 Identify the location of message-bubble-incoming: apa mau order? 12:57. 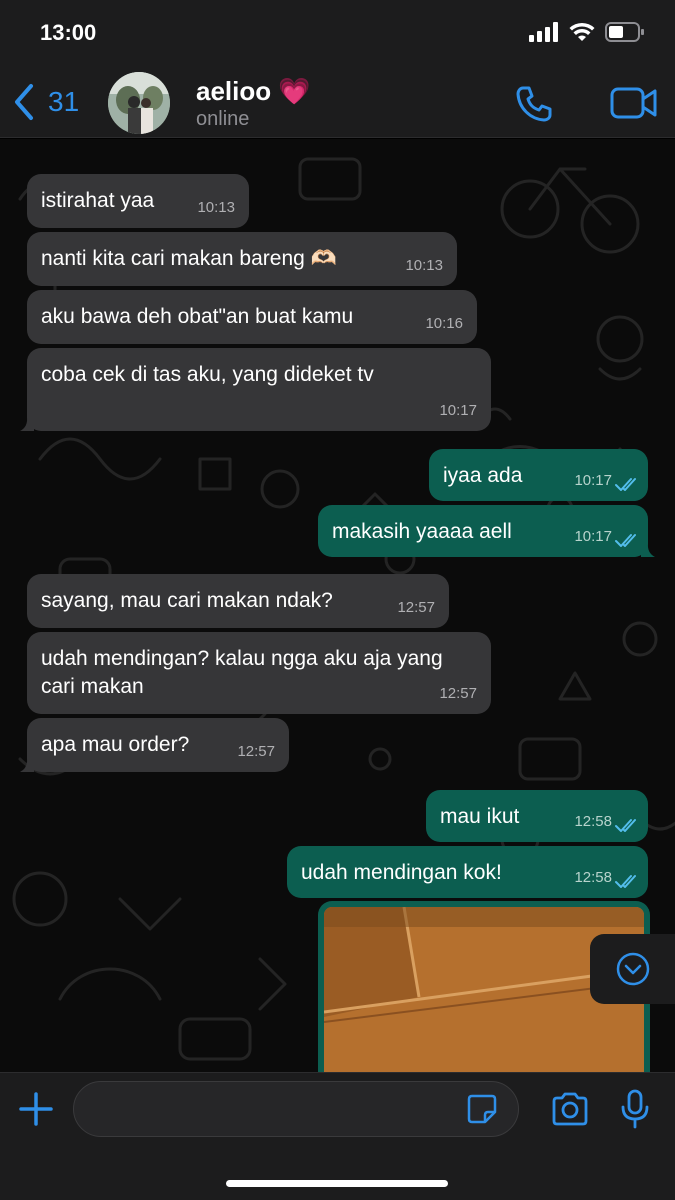
(154, 745).